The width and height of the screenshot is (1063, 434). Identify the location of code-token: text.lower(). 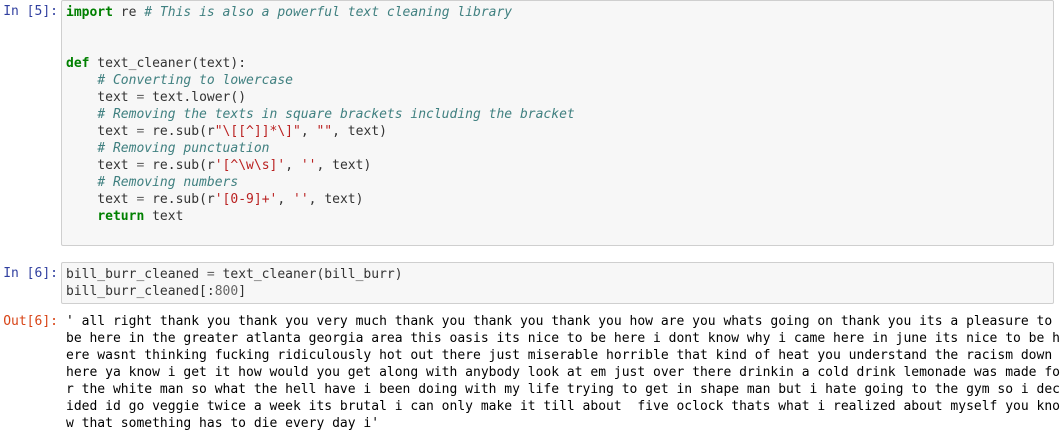
(195, 97).